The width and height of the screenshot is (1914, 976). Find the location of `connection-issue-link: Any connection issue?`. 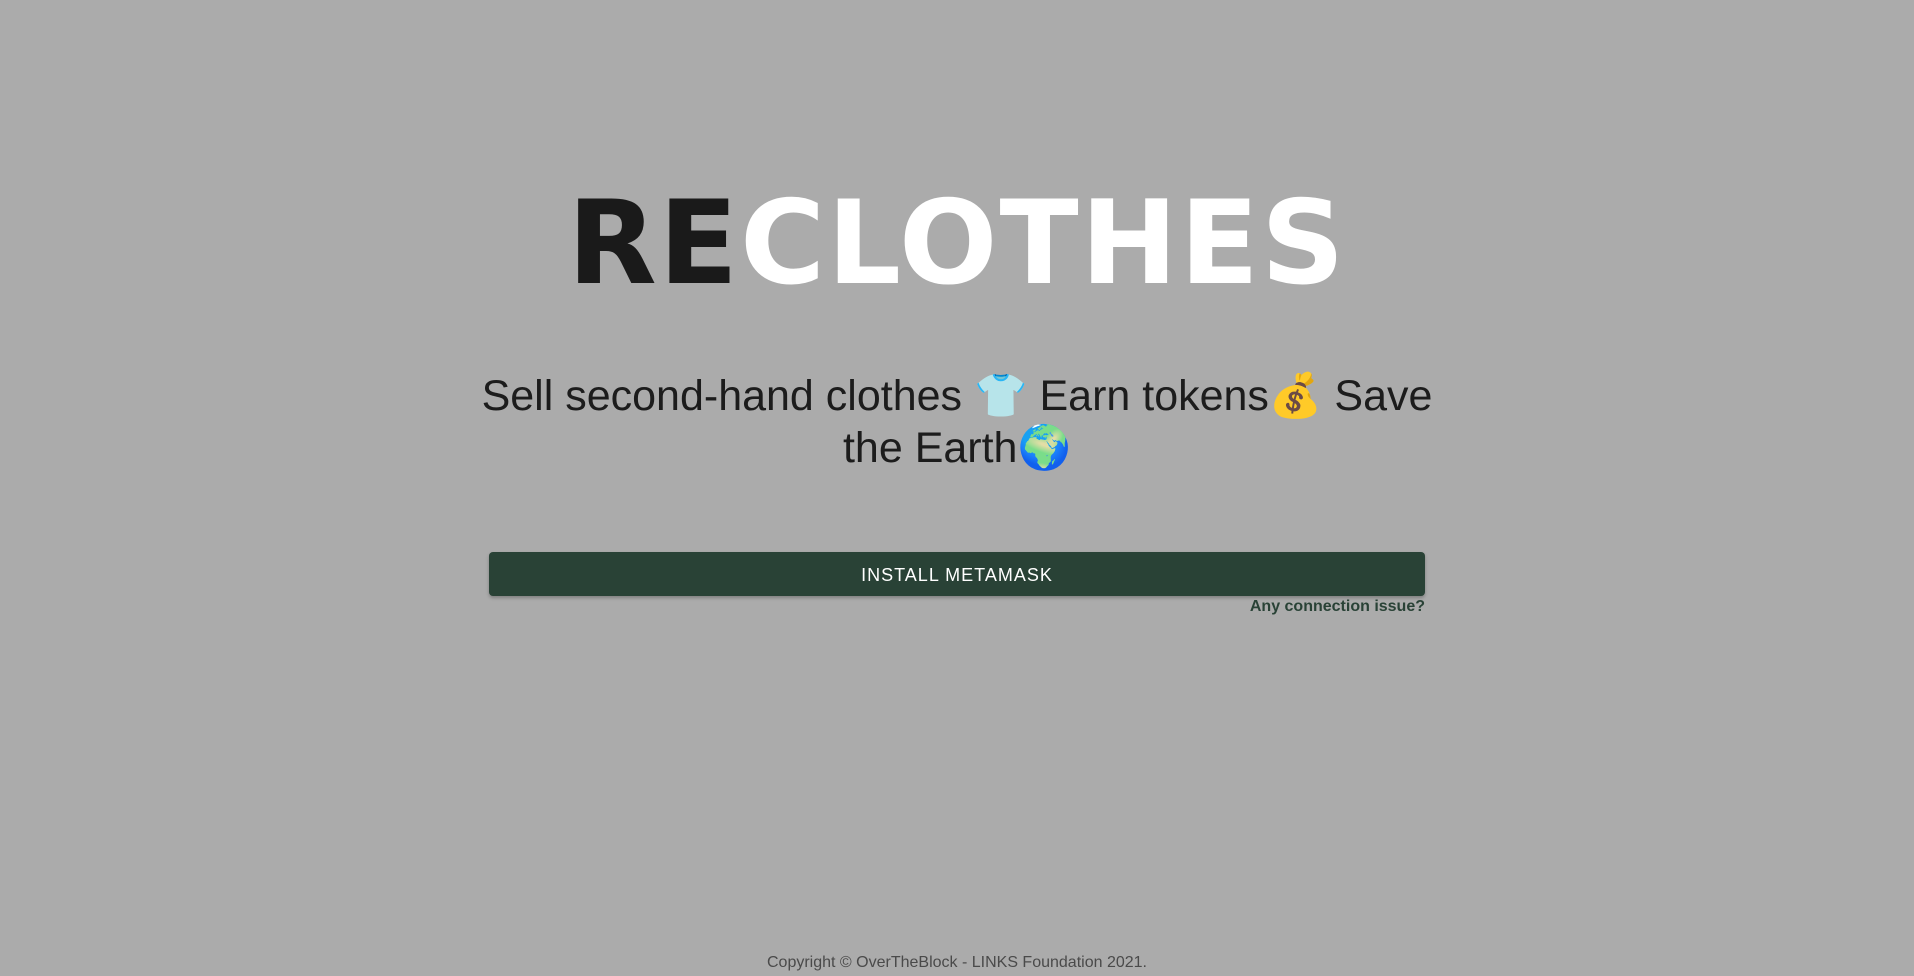

connection-issue-link: Any connection issue? is located at coordinates (1337, 607).